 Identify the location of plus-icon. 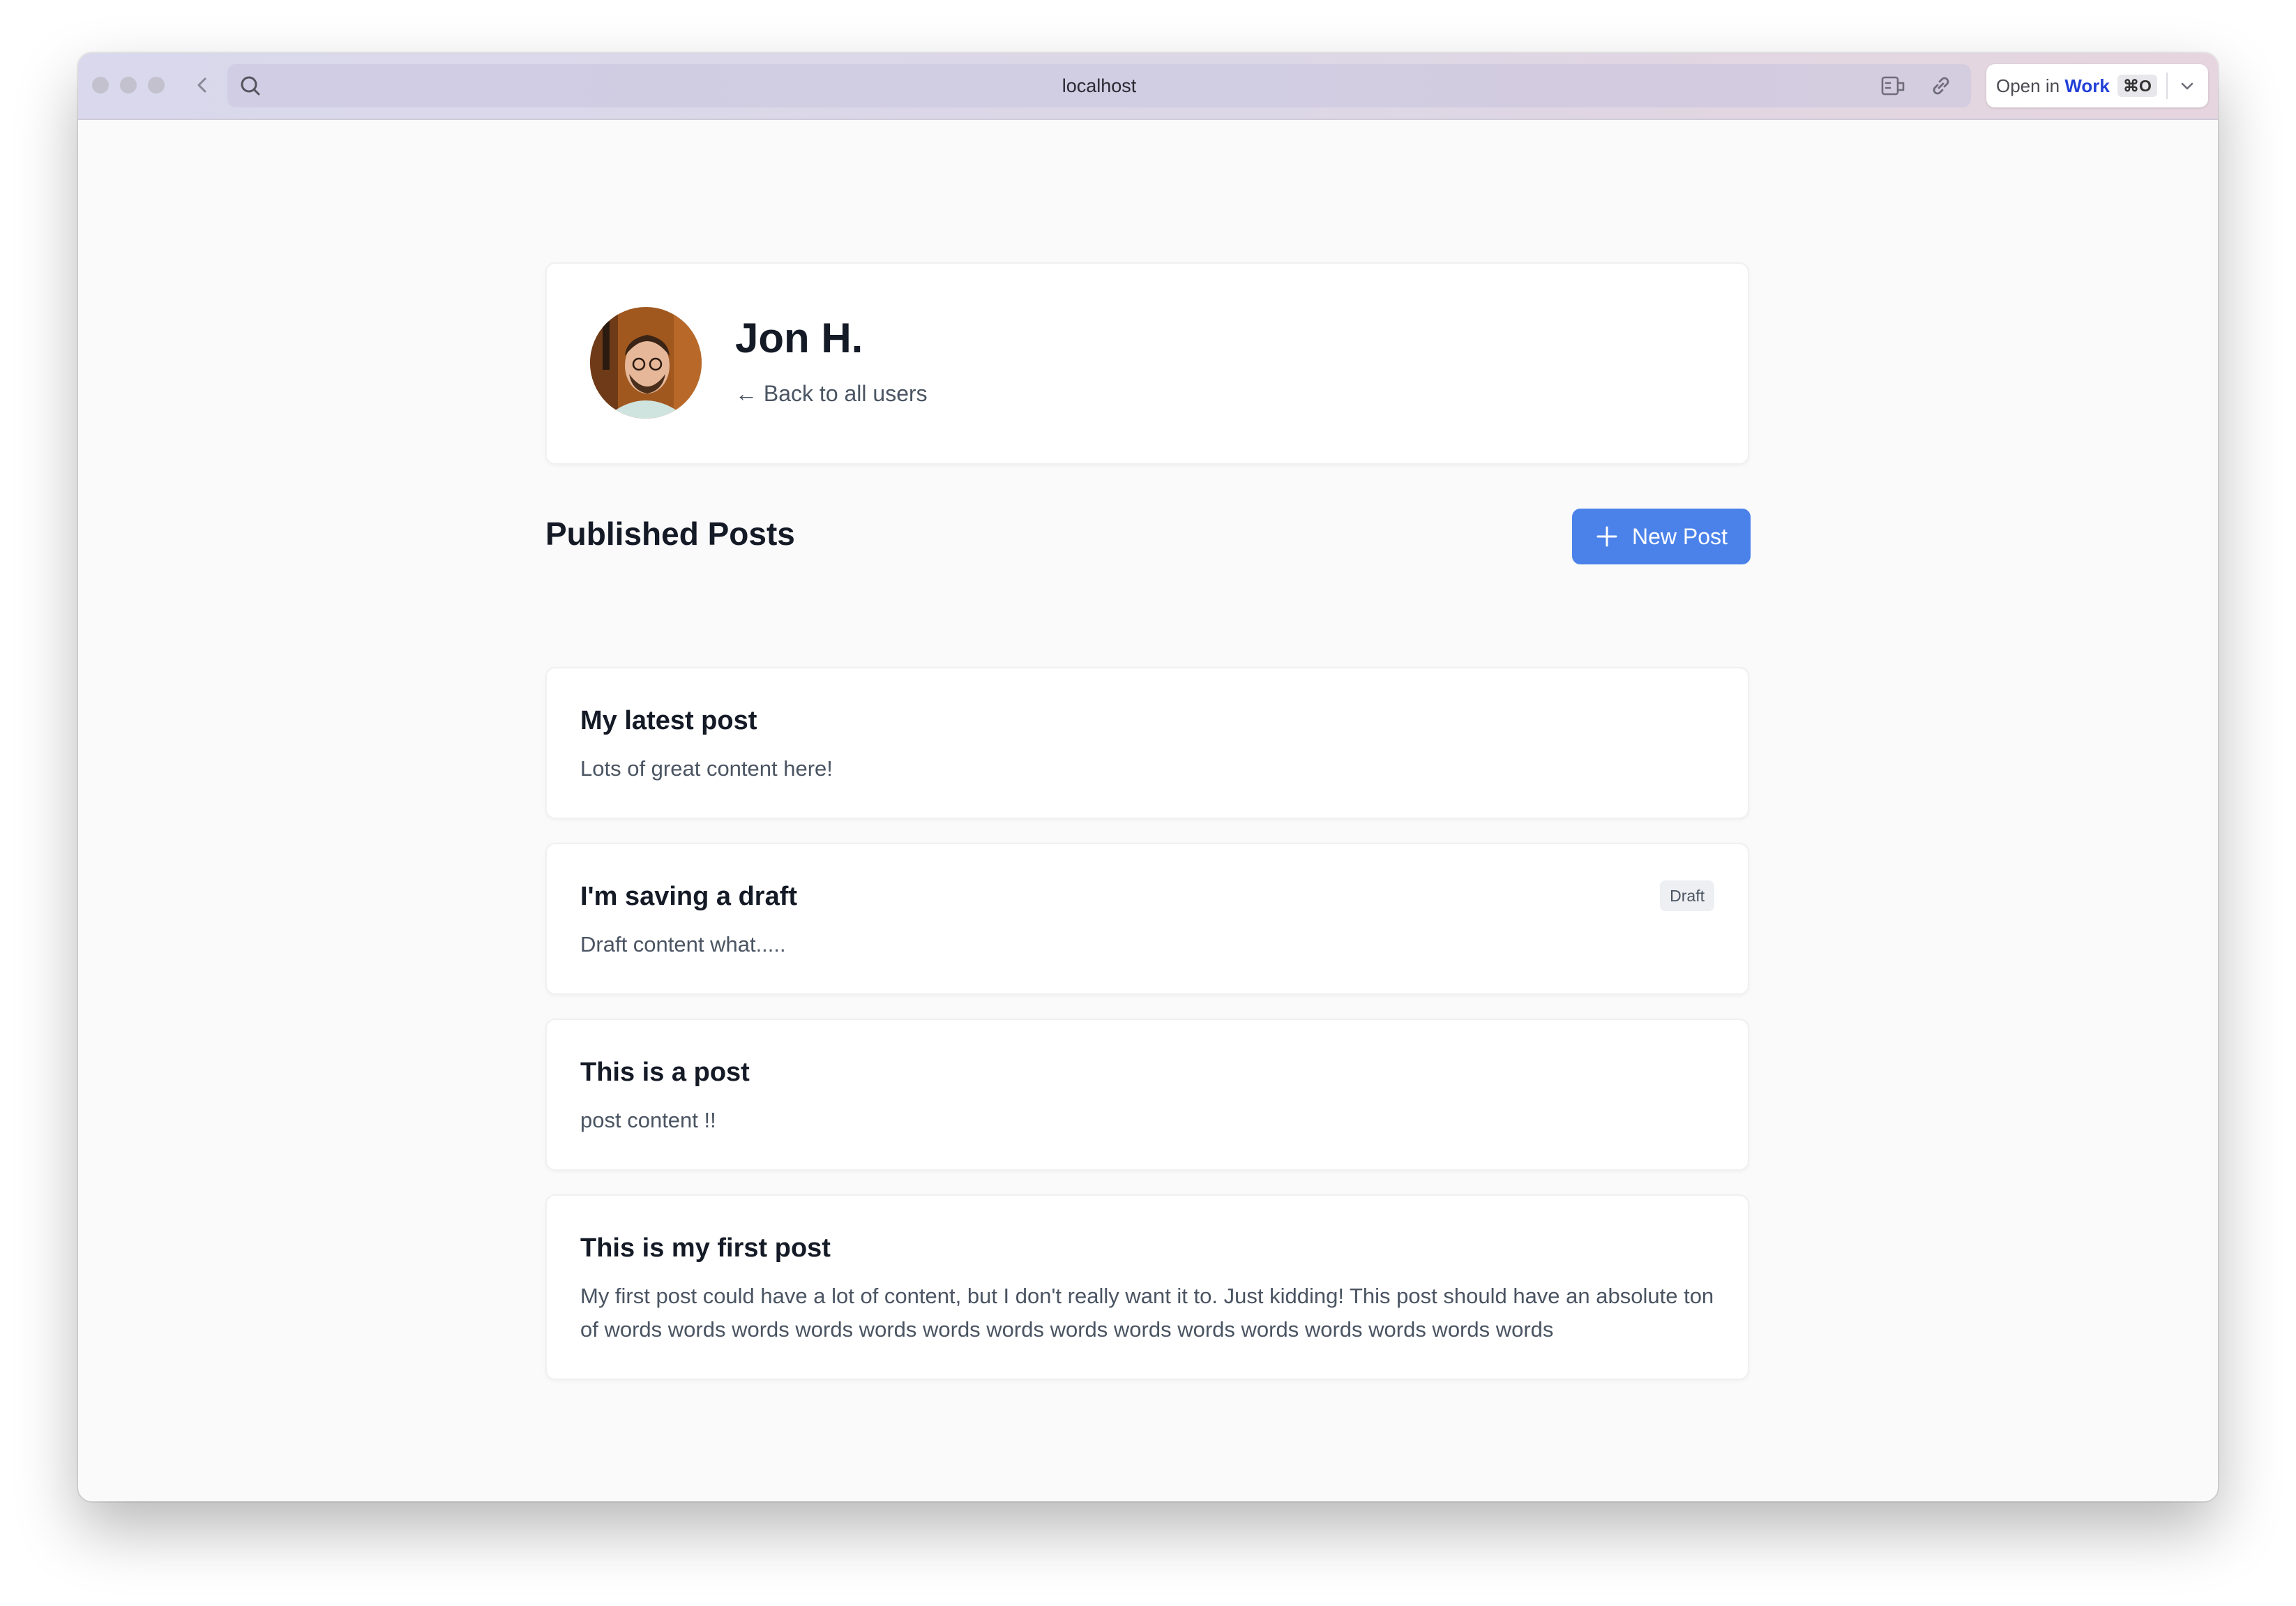
(1607, 536).